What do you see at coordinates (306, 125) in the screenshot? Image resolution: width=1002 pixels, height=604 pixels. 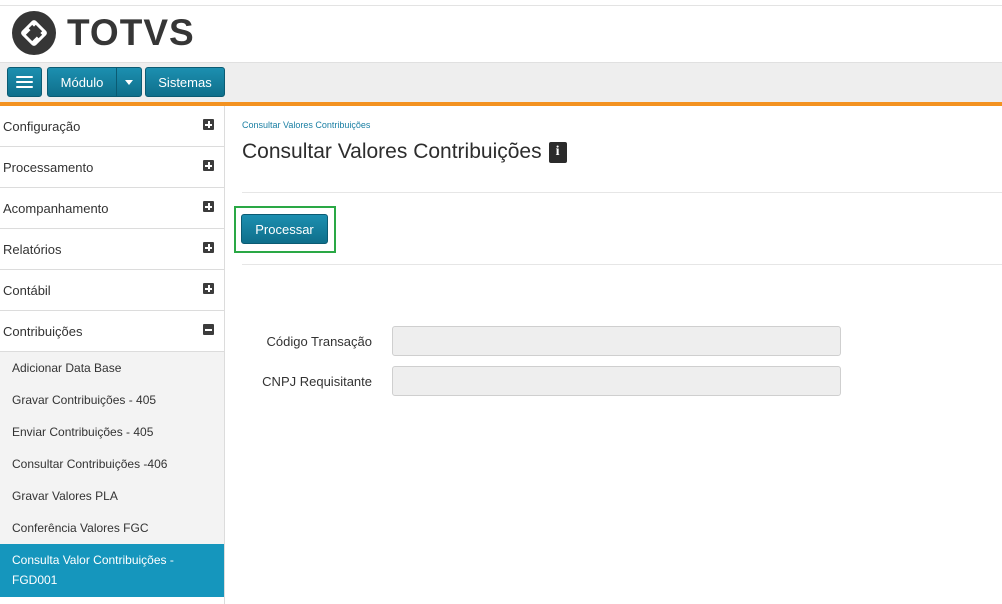 I see `breadcrumb: Consultar Valores Contribuições` at bounding box center [306, 125].